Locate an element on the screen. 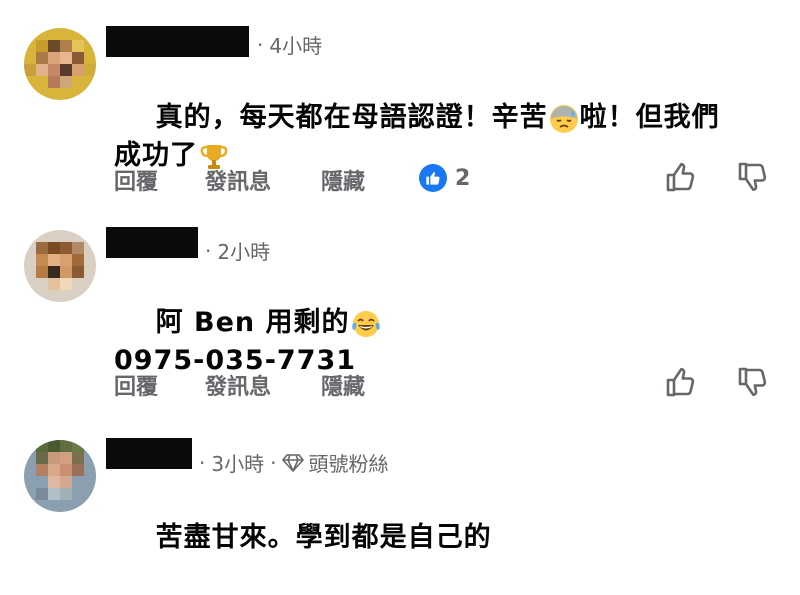 The height and width of the screenshot is (595, 800). comment-time: 4小時 is located at coordinates (295, 44).